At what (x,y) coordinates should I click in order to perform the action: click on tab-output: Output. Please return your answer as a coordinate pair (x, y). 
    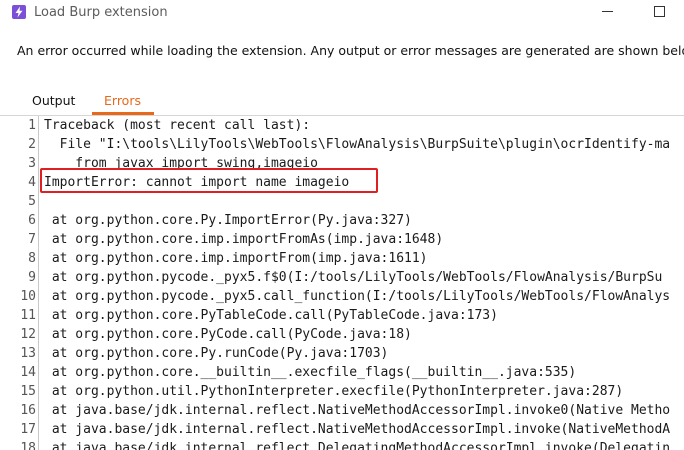
    Looking at the image, I should click on (53, 101).